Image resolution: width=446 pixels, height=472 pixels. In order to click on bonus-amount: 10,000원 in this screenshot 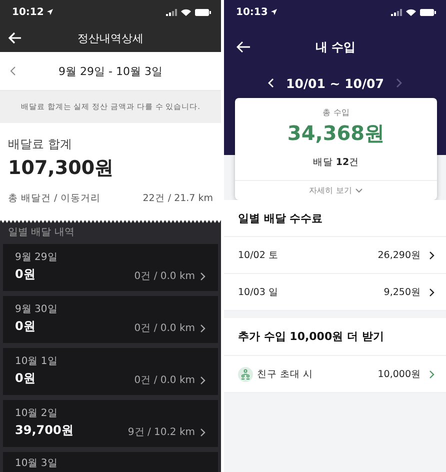, I will do `click(399, 374)`.